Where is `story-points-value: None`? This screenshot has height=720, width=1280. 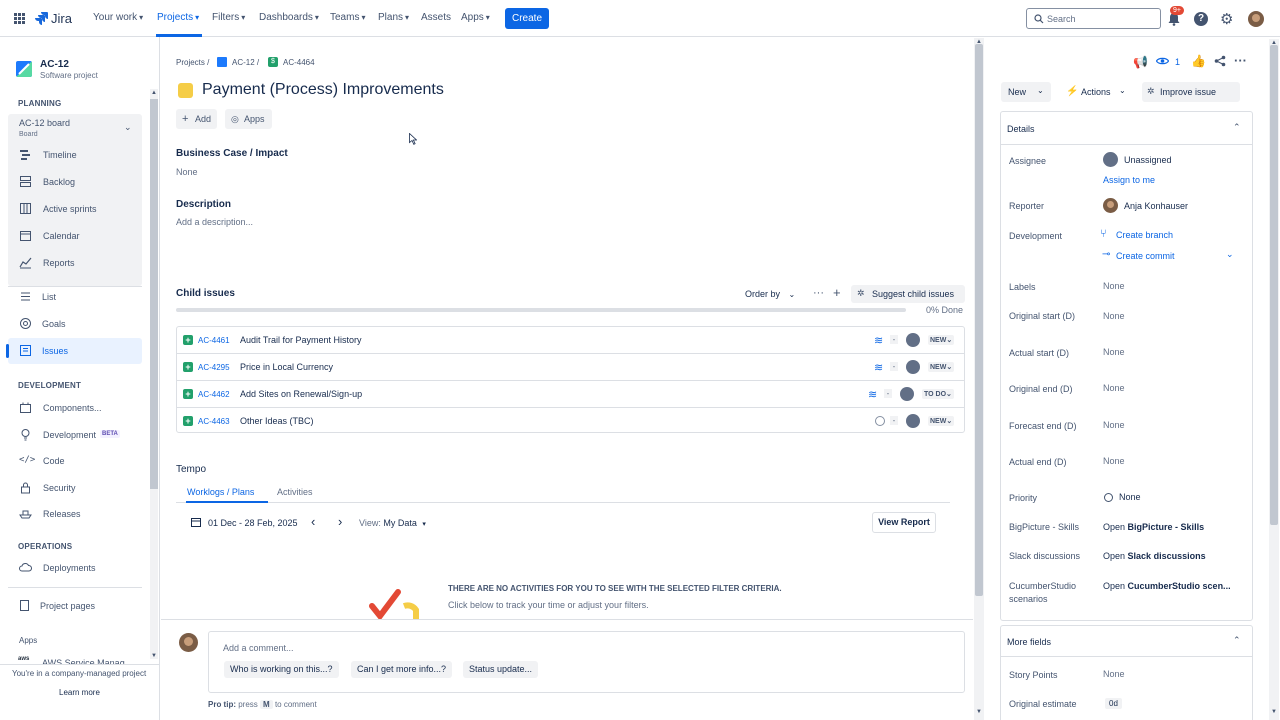 story-points-value: None is located at coordinates (1114, 674).